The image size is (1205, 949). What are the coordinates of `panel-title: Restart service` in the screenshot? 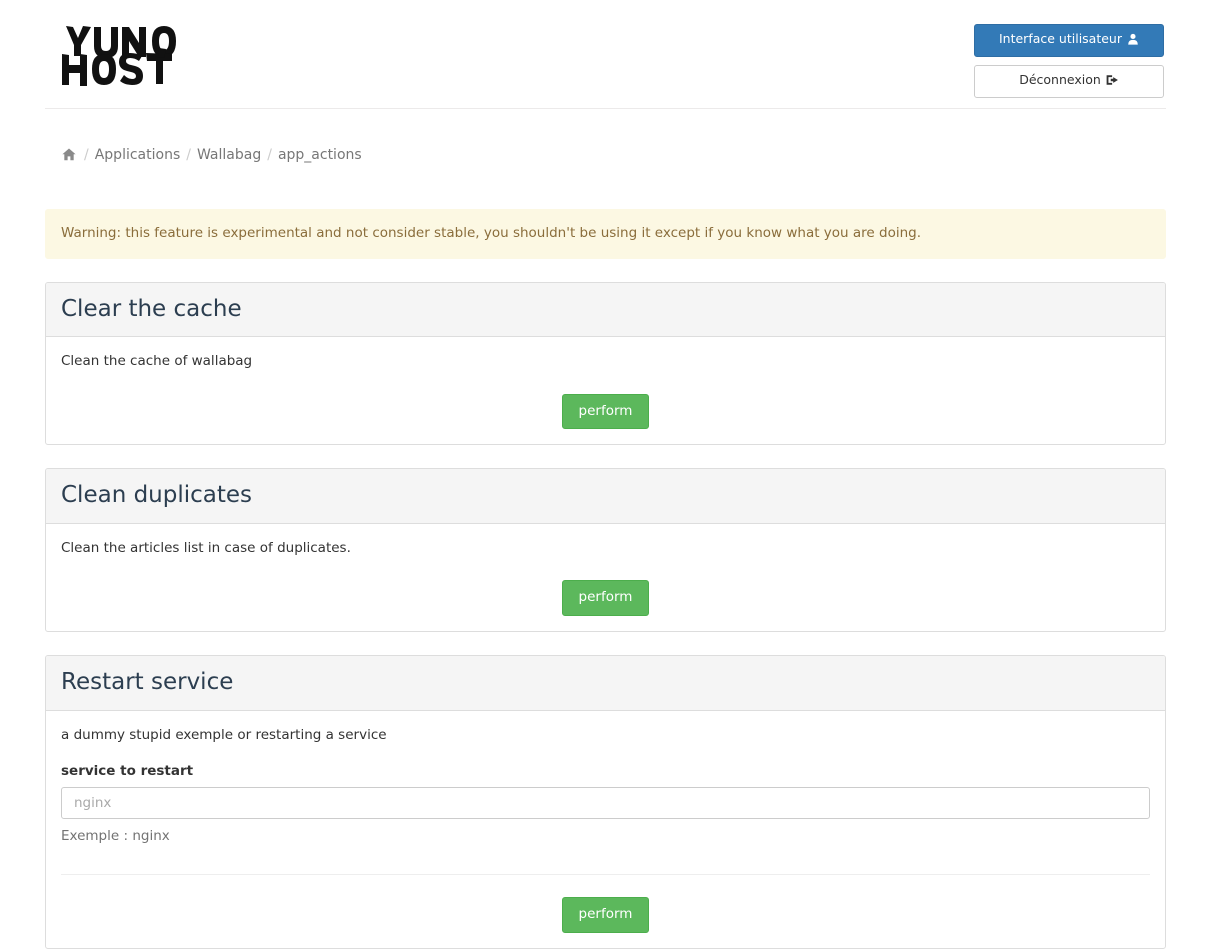 It's located at (147, 682).